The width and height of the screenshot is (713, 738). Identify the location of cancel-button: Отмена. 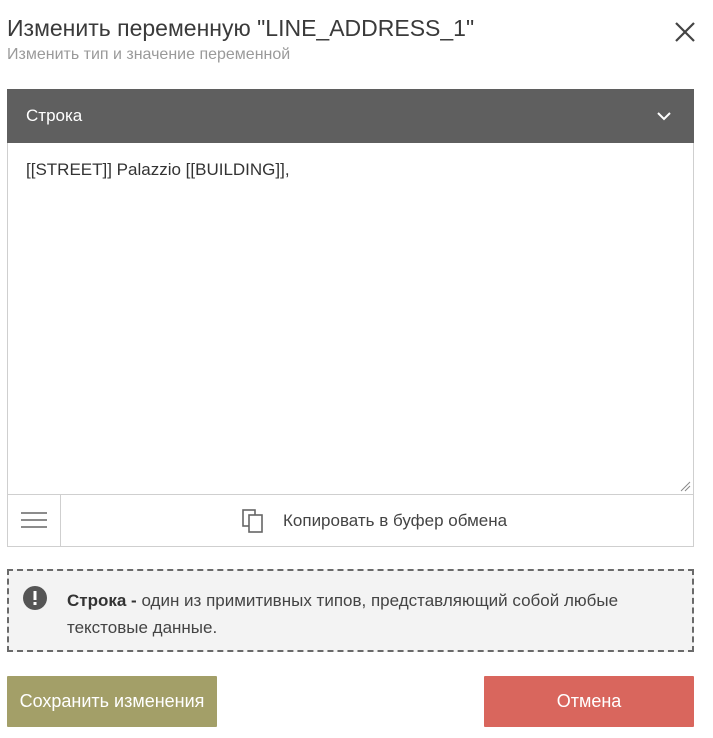
(589, 701).